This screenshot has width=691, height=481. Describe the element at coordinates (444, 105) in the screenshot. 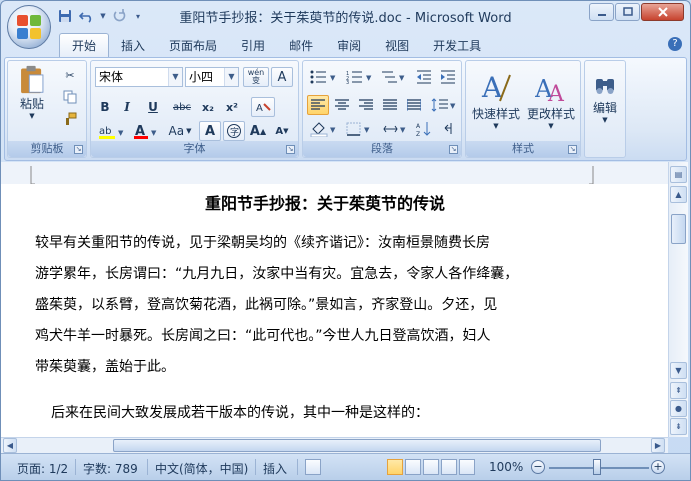

I see `line-spacing-icon: ▼` at that location.